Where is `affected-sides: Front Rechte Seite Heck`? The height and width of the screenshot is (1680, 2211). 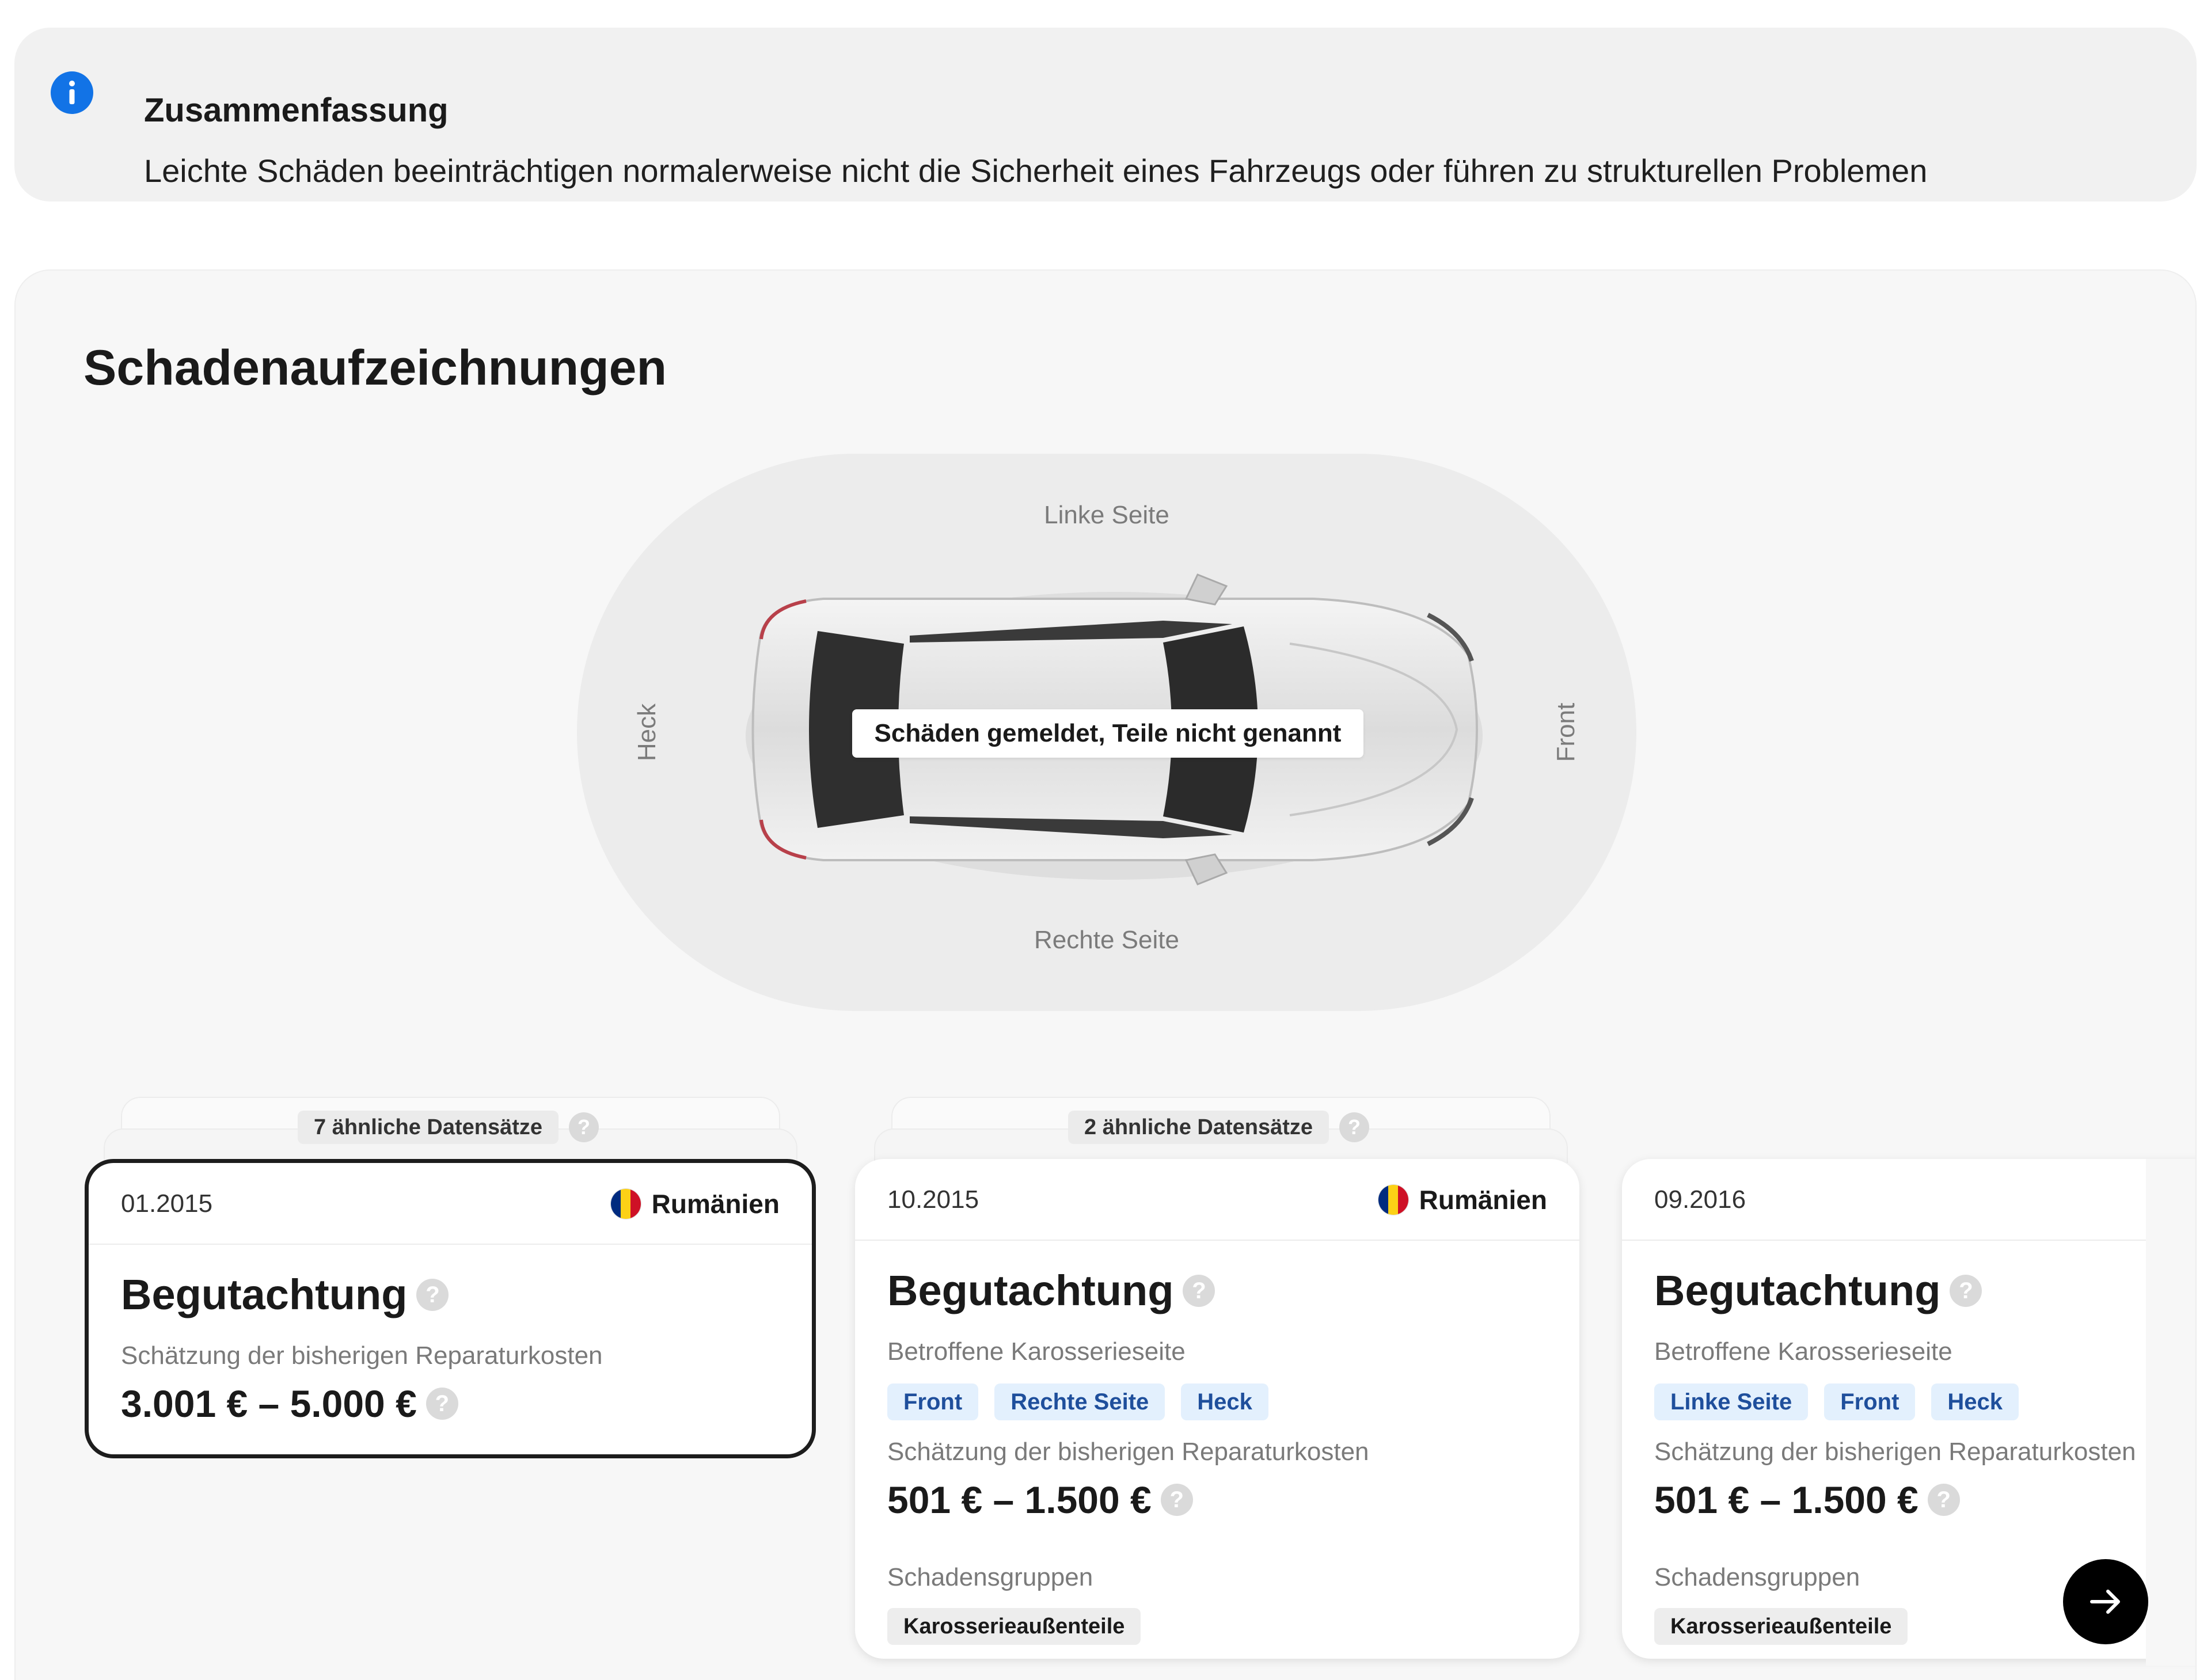
affected-sides: Front Rechte Seite Heck is located at coordinates (1077, 1401).